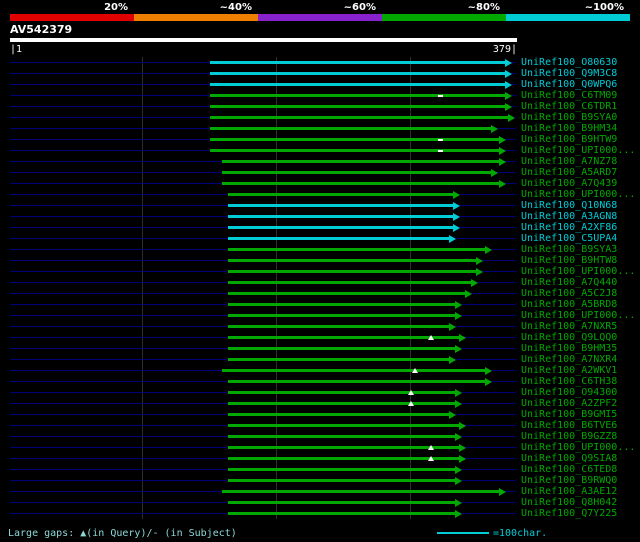  I want to click on hit-label: UniRef100_A7Q439, so click(569, 183).